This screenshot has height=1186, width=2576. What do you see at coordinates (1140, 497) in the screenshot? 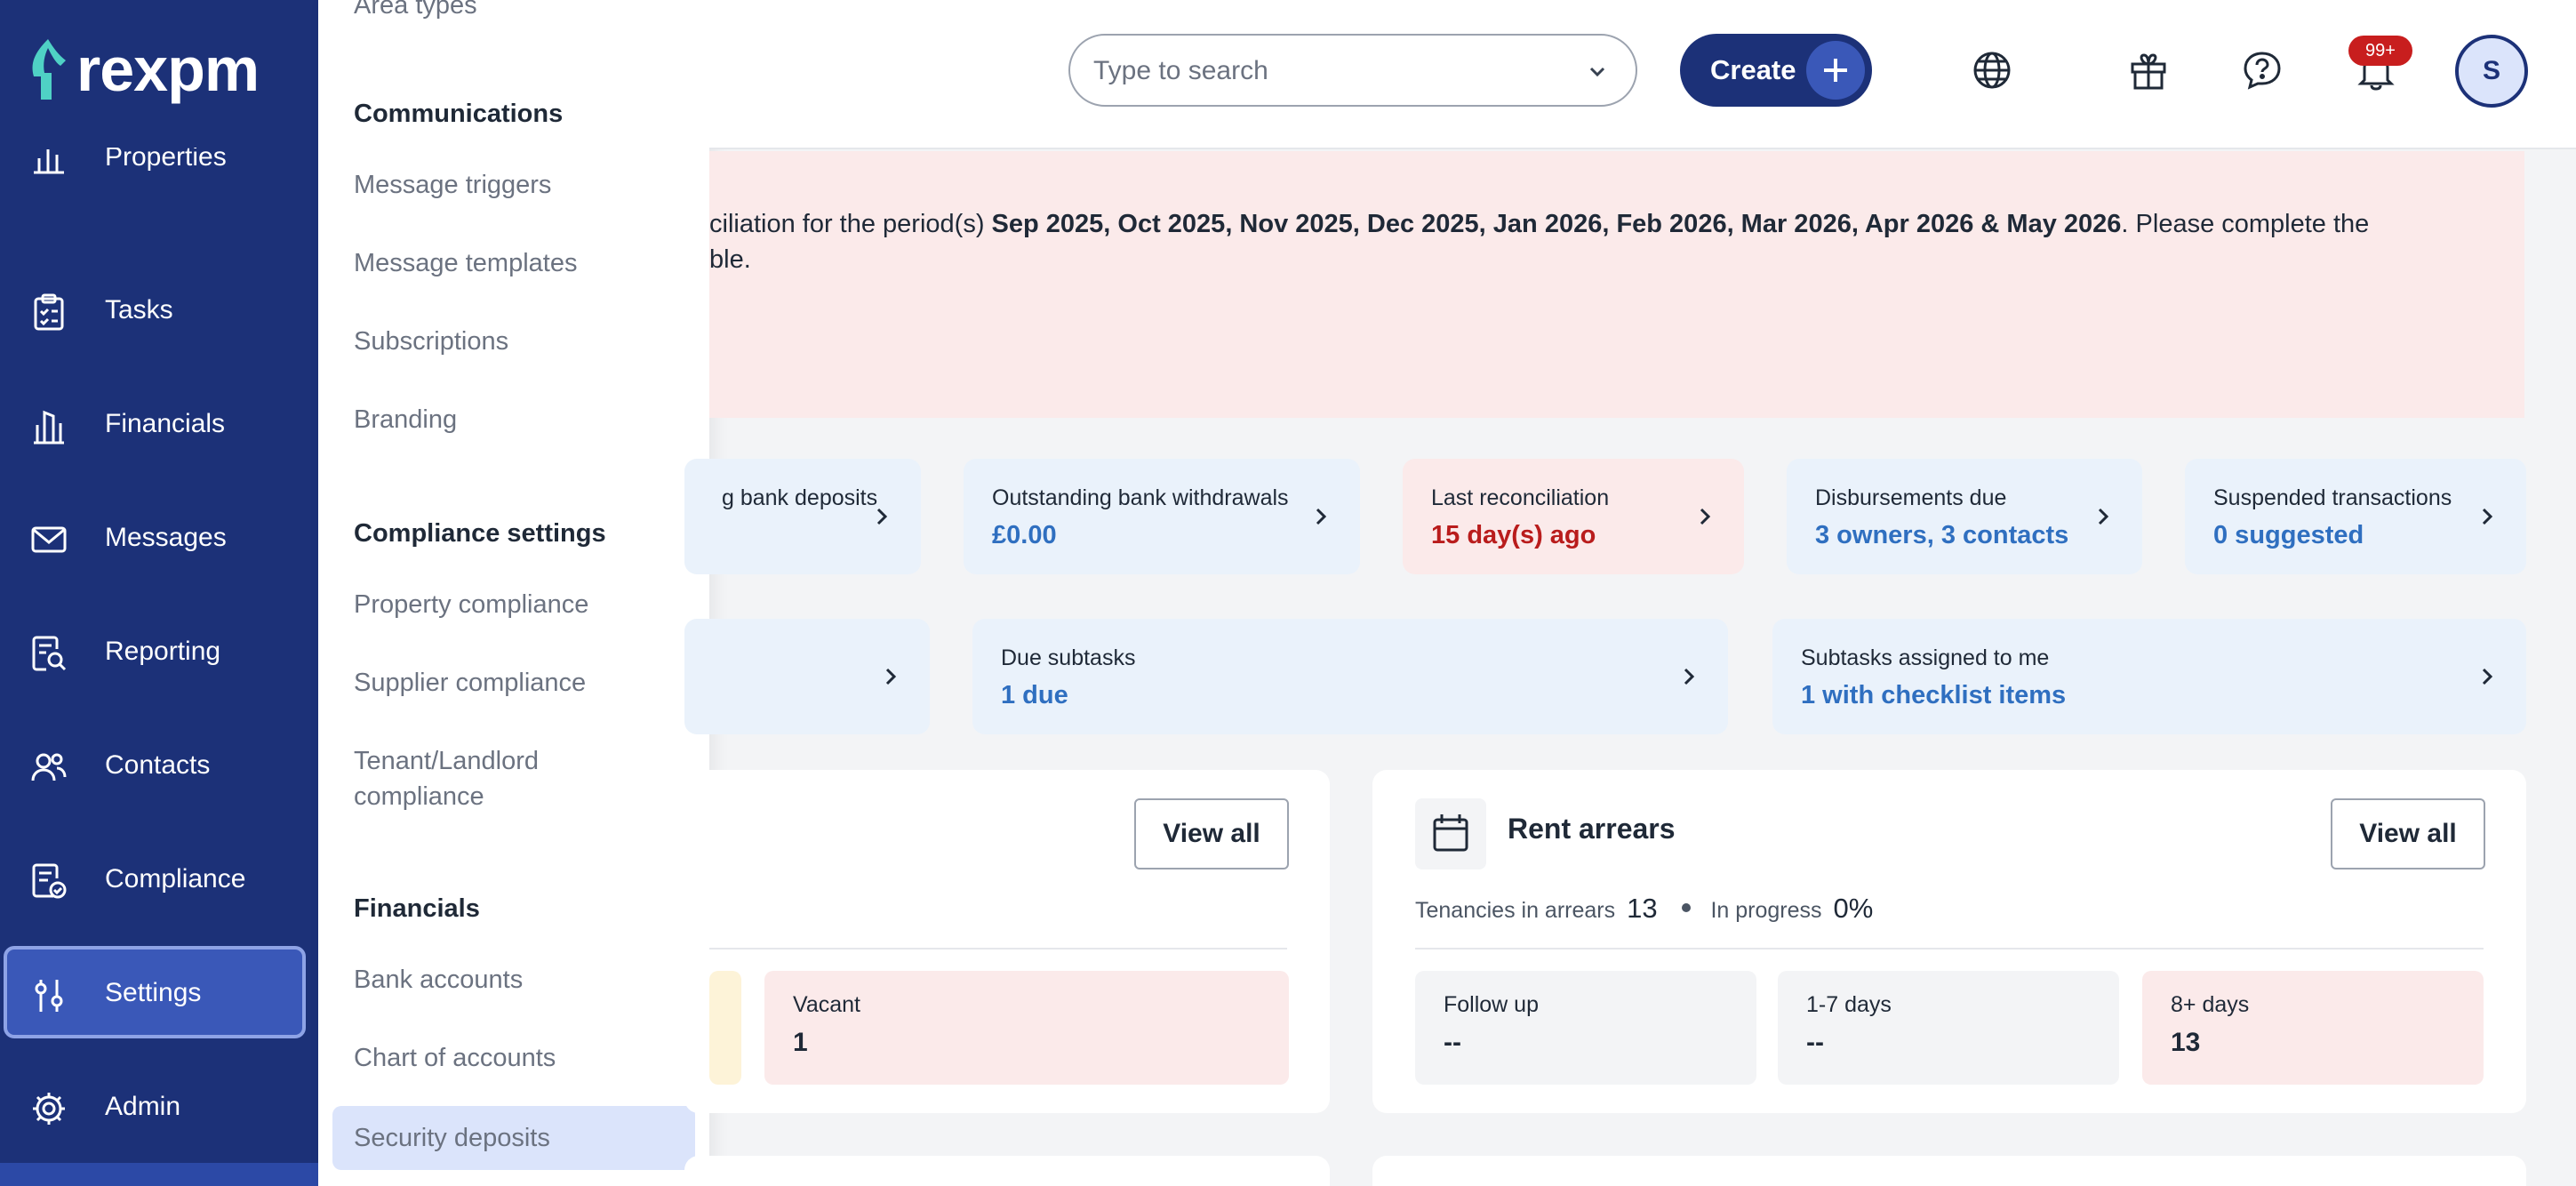
I see `stat-title: Outstanding bank withdrawals` at bounding box center [1140, 497].